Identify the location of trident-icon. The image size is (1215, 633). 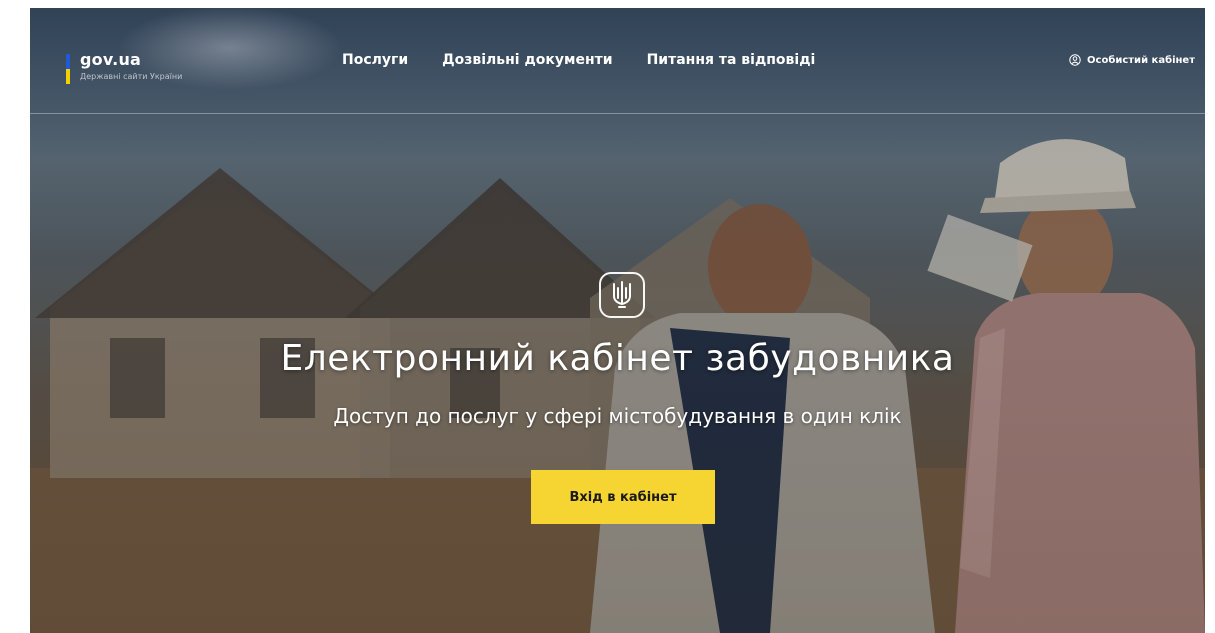
(622, 295).